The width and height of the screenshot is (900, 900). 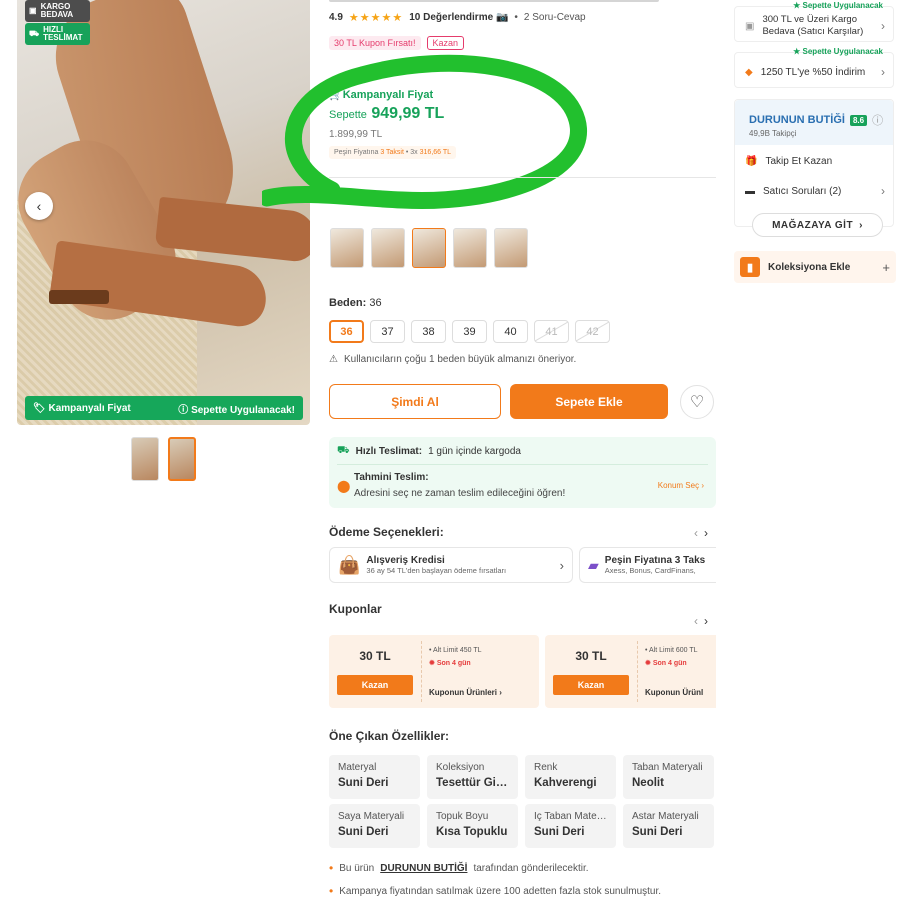 I want to click on coupon-limit-text: Alt Limit 600 TL, so click(x=673, y=650).